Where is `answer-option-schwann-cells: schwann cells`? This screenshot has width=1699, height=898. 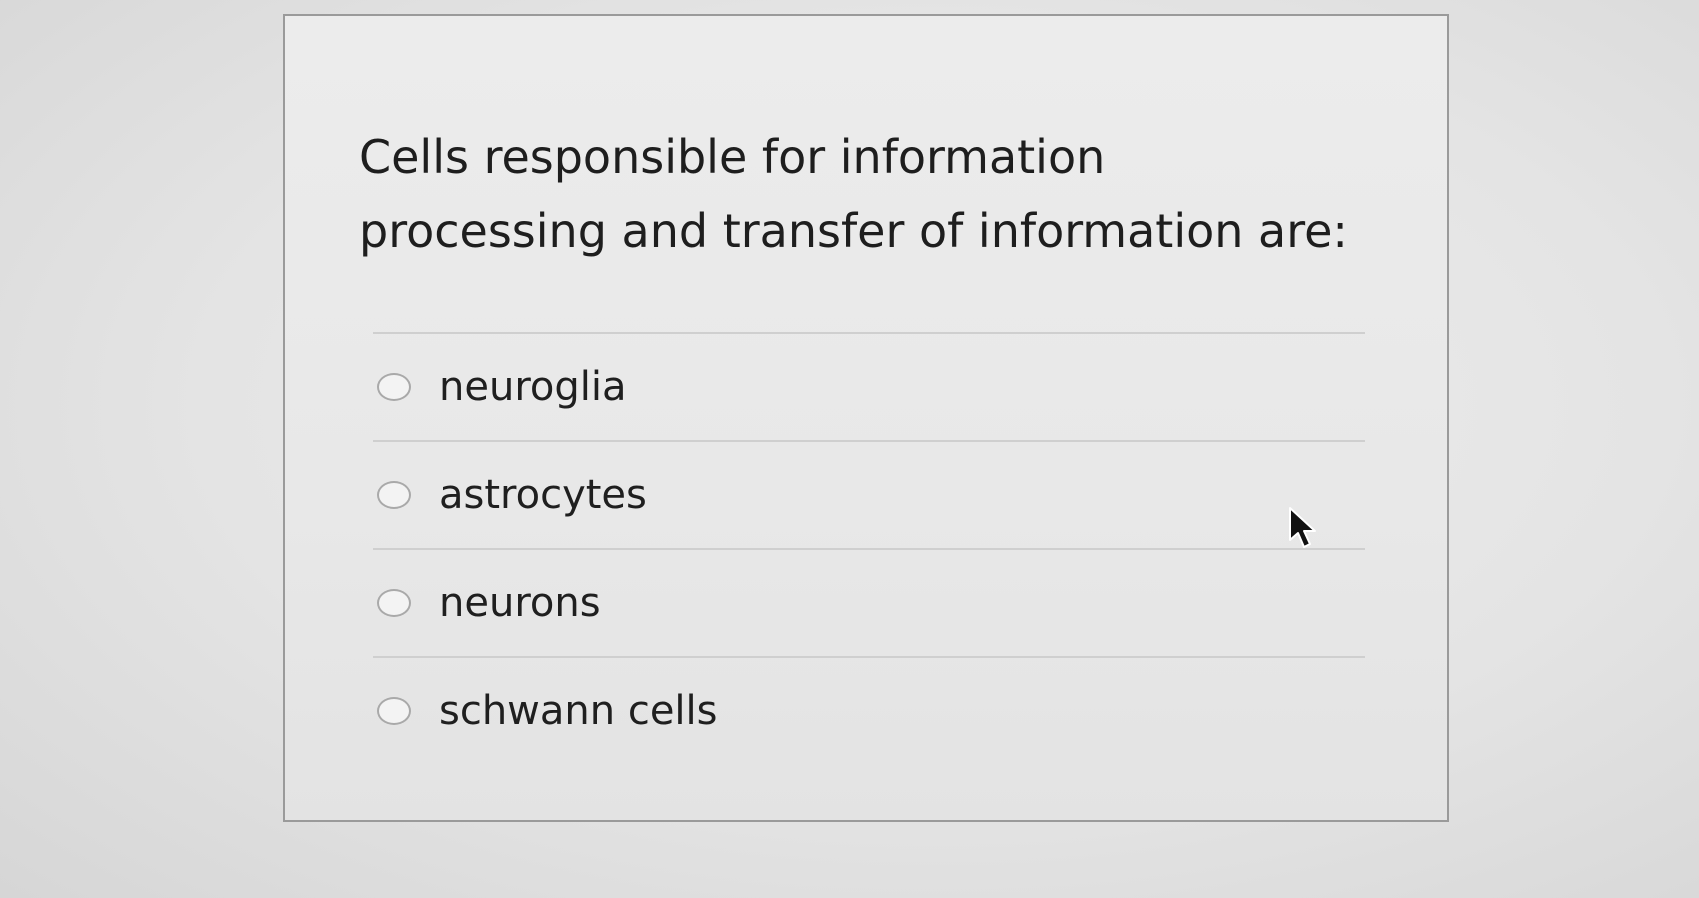 answer-option-schwann-cells: schwann cells is located at coordinates (869, 711).